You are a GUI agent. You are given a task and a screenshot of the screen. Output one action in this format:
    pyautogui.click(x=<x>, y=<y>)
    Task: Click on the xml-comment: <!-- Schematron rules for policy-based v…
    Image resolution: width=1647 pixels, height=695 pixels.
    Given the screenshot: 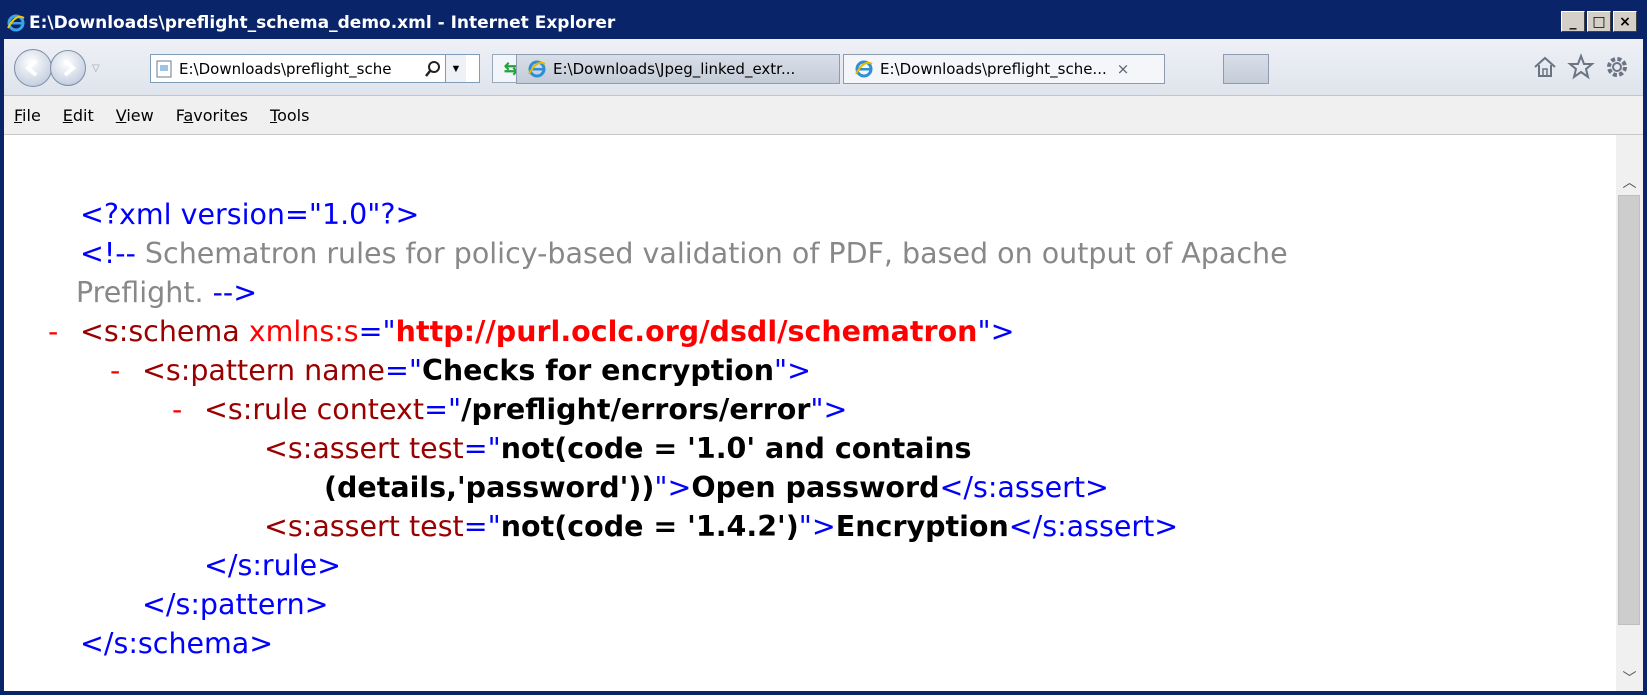 What is the action you would take?
    pyautogui.click(x=684, y=253)
    